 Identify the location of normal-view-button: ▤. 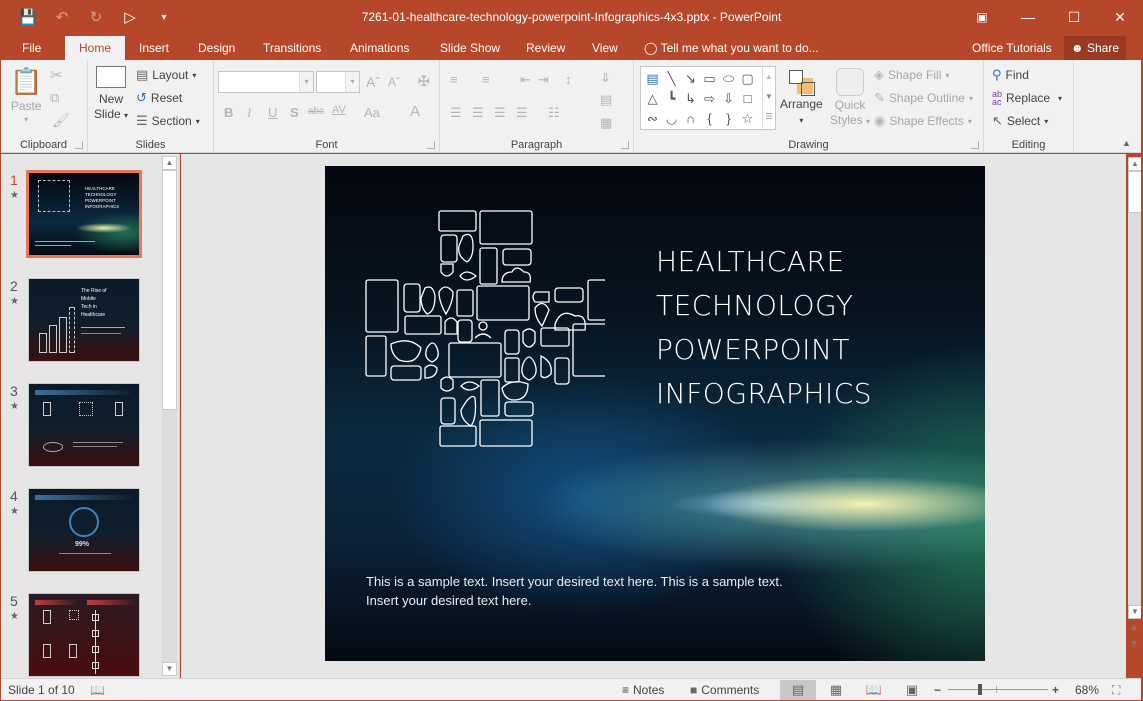
(798, 690).